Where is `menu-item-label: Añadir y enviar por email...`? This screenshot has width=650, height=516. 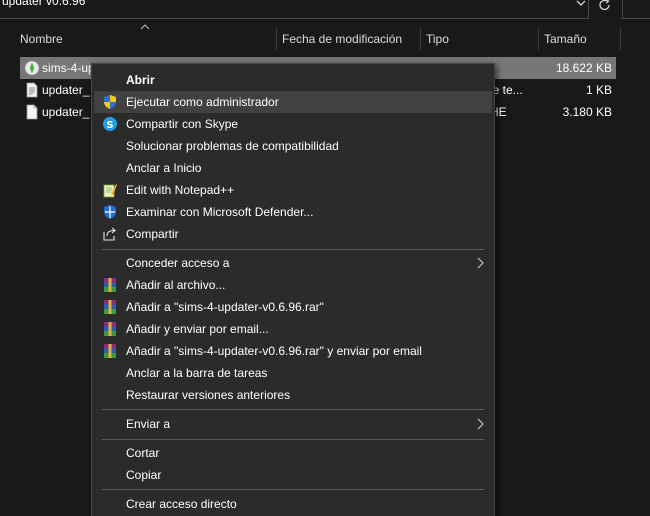 menu-item-label: Añadir y enviar por email... is located at coordinates (197, 329).